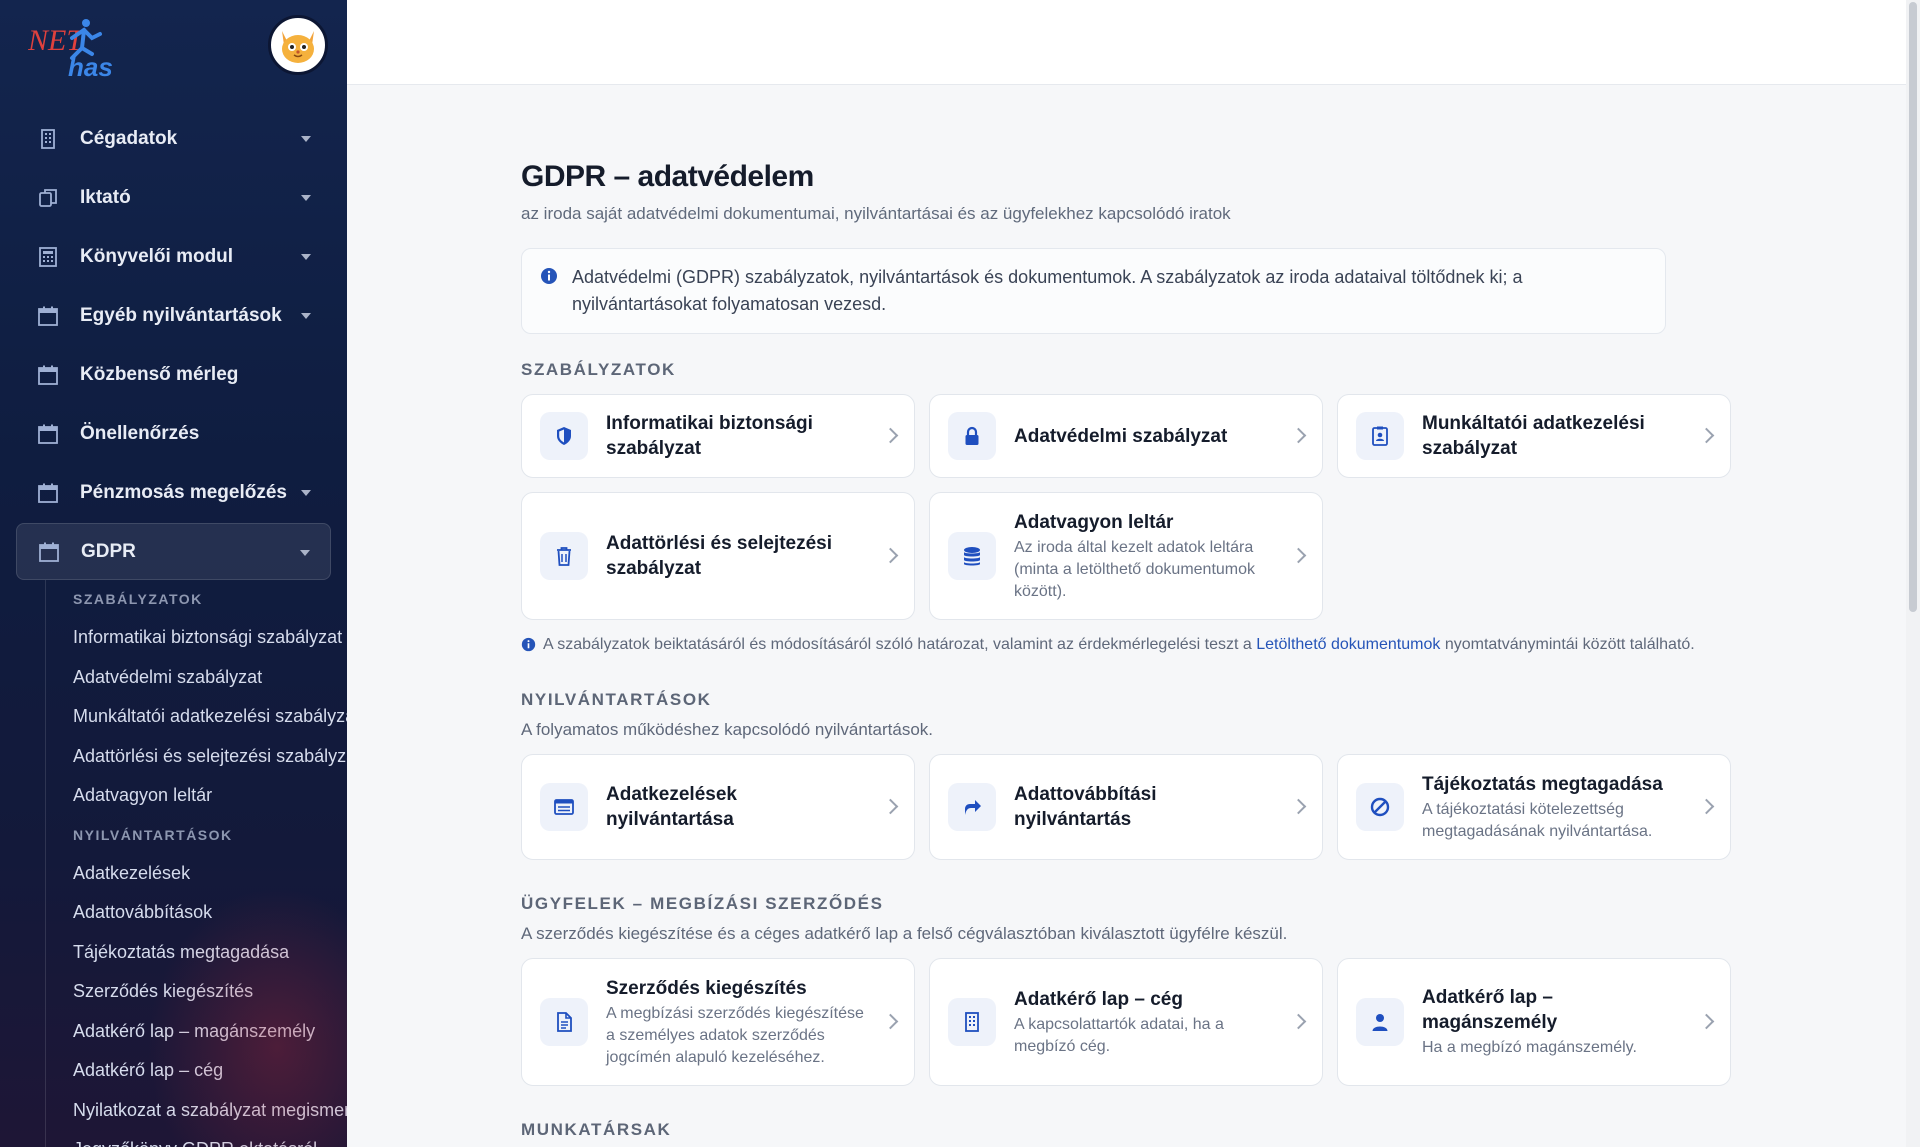 This screenshot has height=1147, width=1920. Describe the element at coordinates (196, 796) in the screenshot. I see `submenu-link: Adatvagyon leltár` at that location.